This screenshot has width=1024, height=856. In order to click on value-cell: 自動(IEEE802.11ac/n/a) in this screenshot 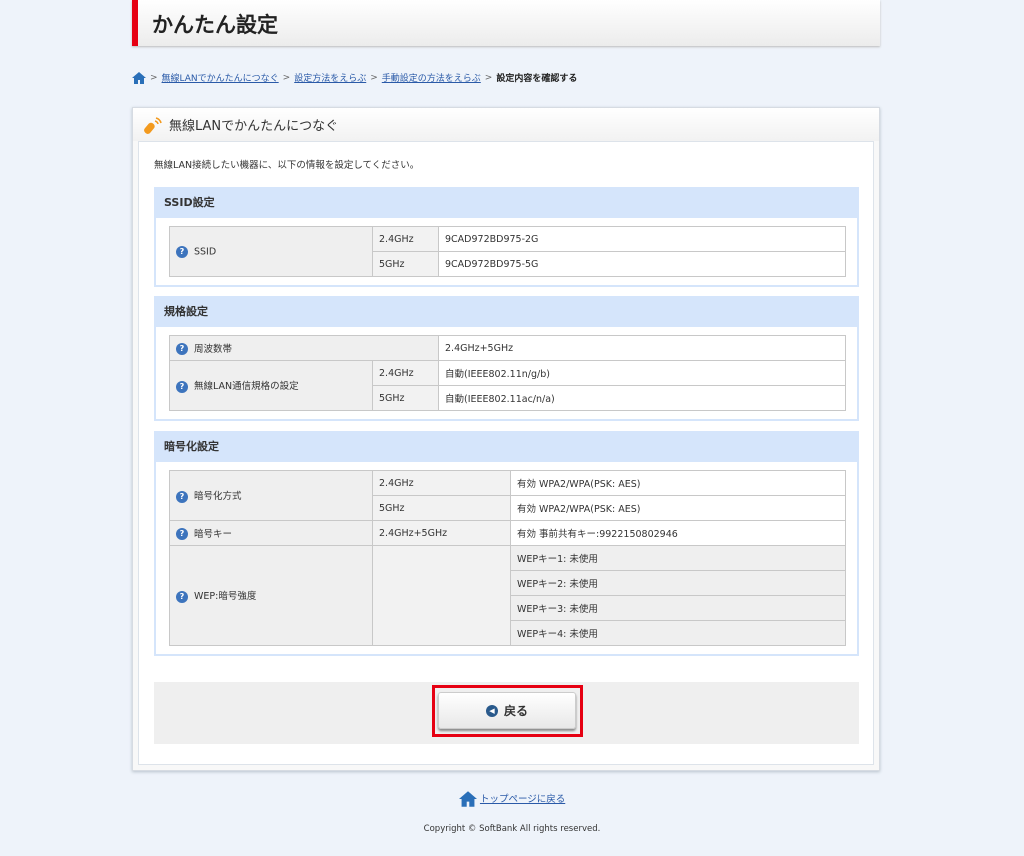, I will do `click(642, 398)`.